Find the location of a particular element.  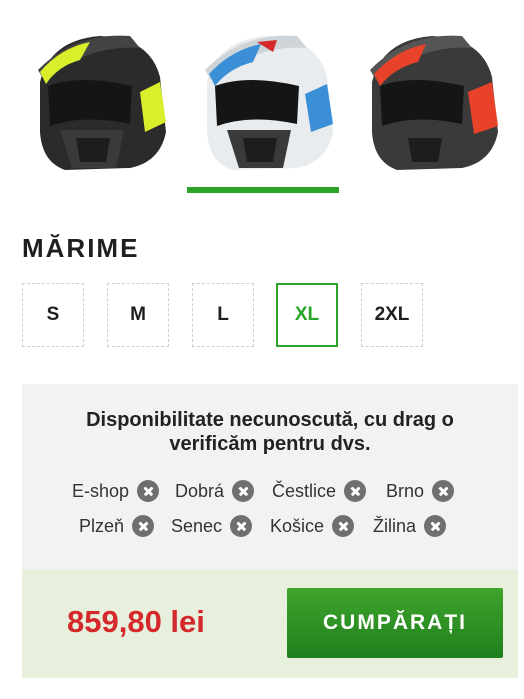

store-dobra: Dobrá is located at coordinates (215, 491).